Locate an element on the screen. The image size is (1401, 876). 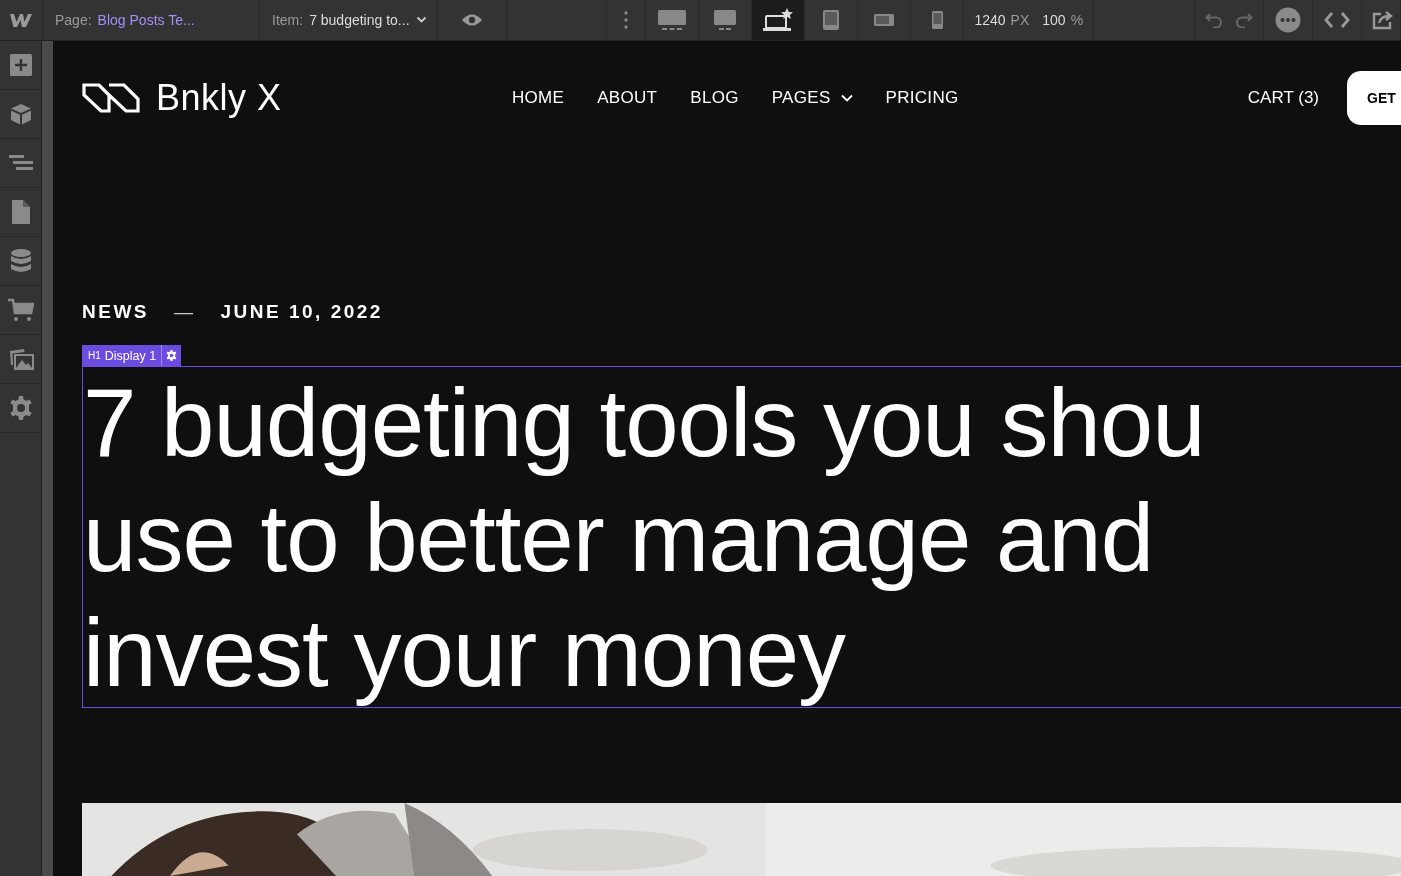
navigator-icon is located at coordinates (20, 163).